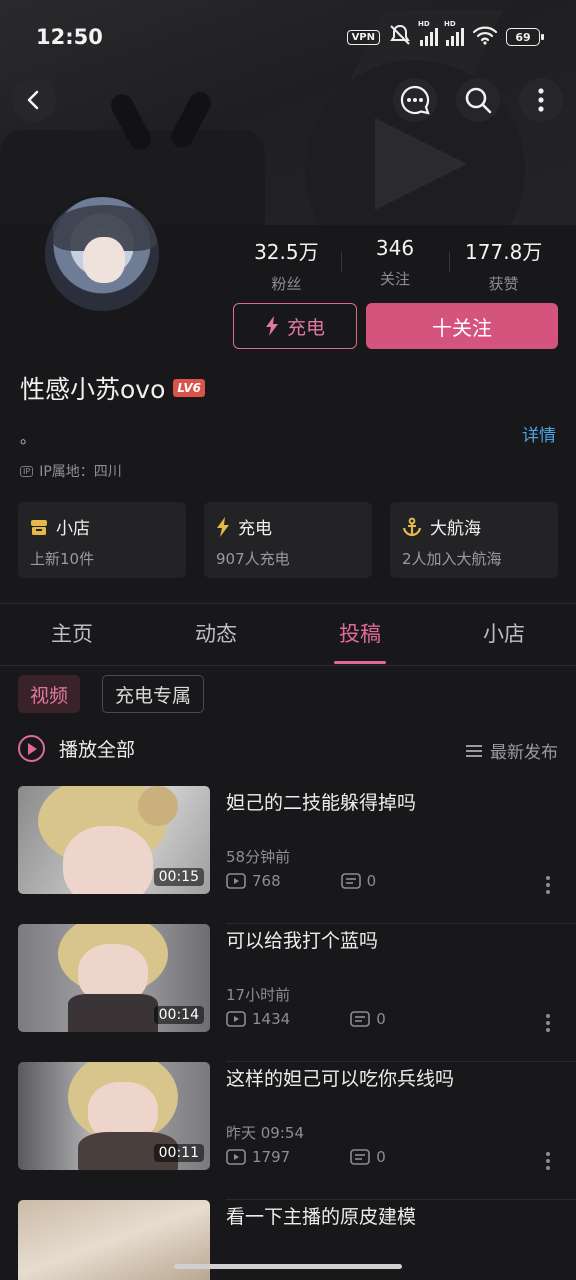  Describe the element at coordinates (28, 437) in the screenshot. I see `signature: 。` at that location.